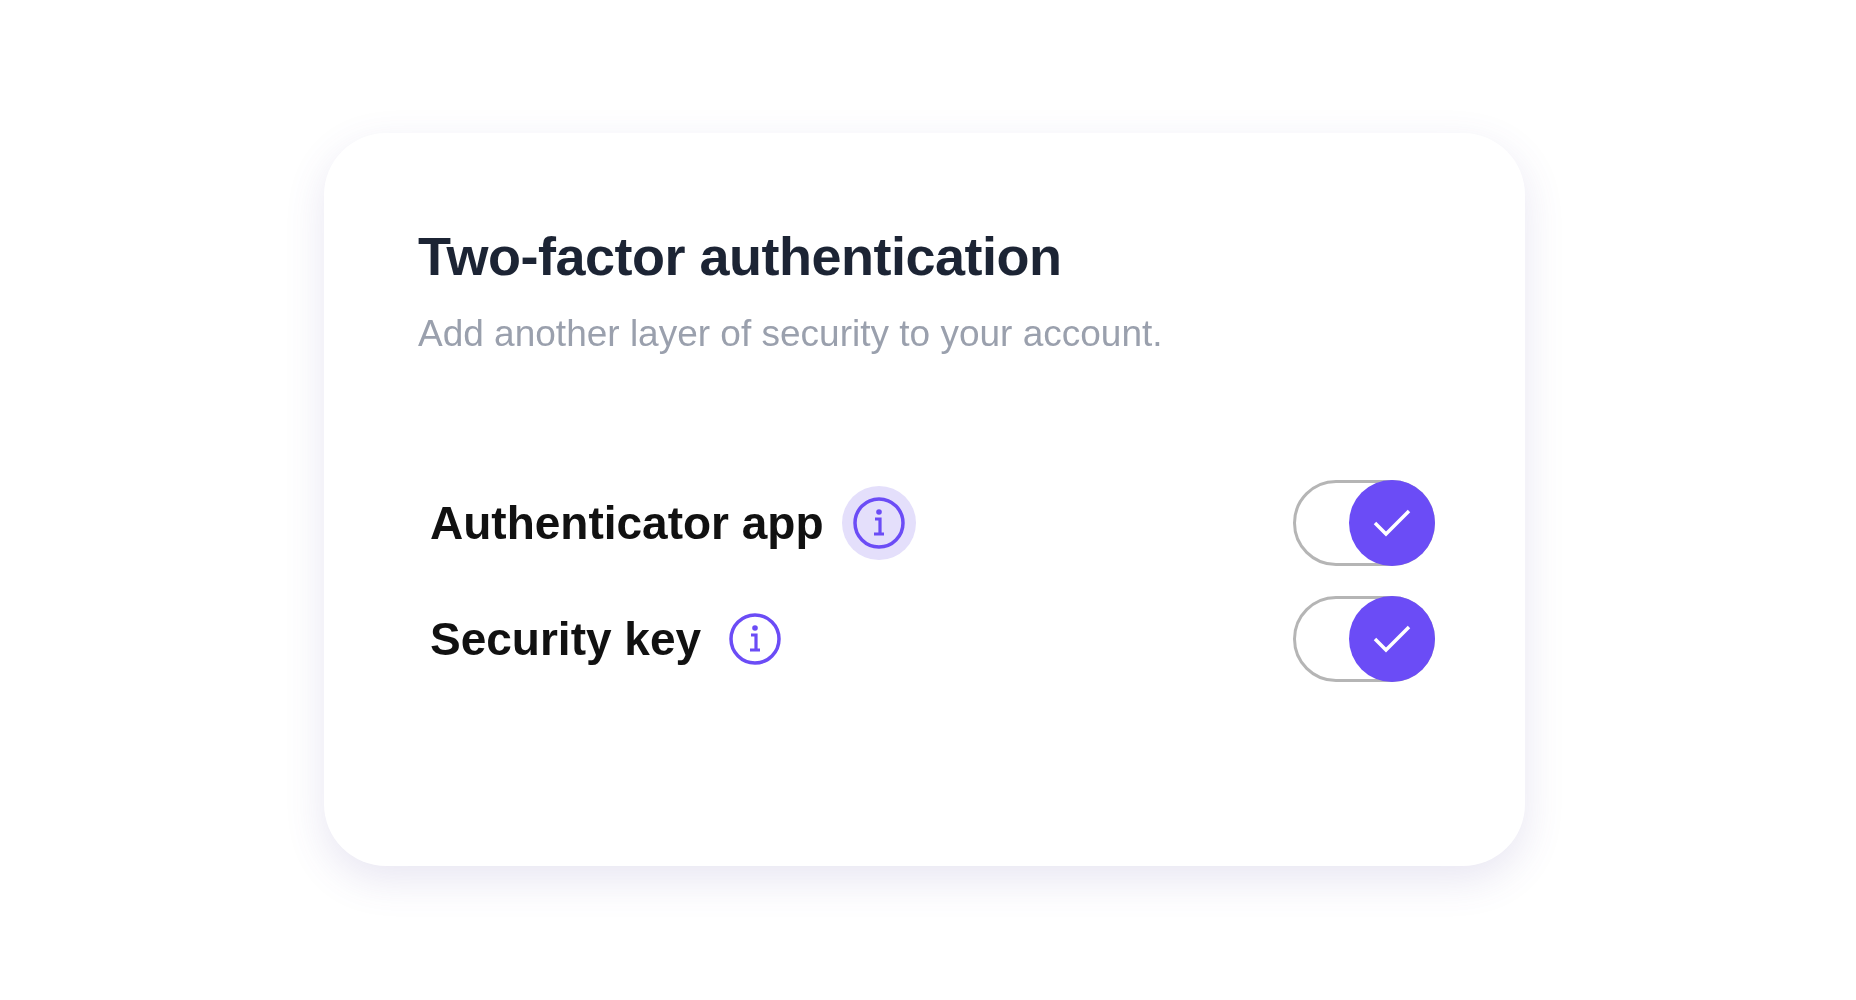  What do you see at coordinates (791, 334) in the screenshot?
I see `card-subtitle: Add another layer of security to your account.` at bounding box center [791, 334].